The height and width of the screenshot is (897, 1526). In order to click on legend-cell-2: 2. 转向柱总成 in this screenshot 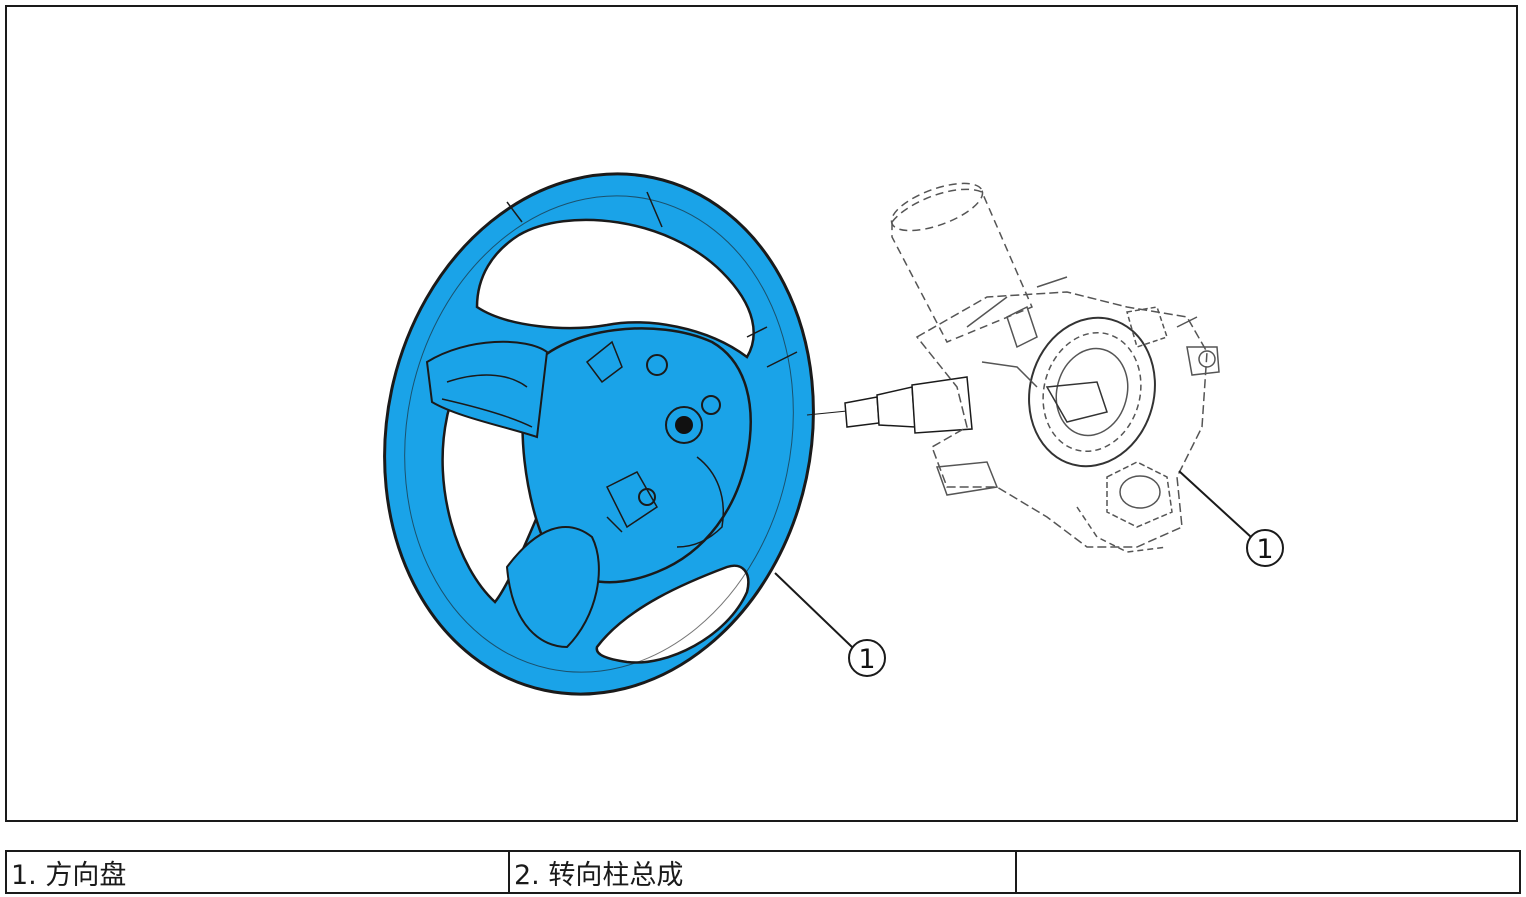, I will do `click(762, 872)`.